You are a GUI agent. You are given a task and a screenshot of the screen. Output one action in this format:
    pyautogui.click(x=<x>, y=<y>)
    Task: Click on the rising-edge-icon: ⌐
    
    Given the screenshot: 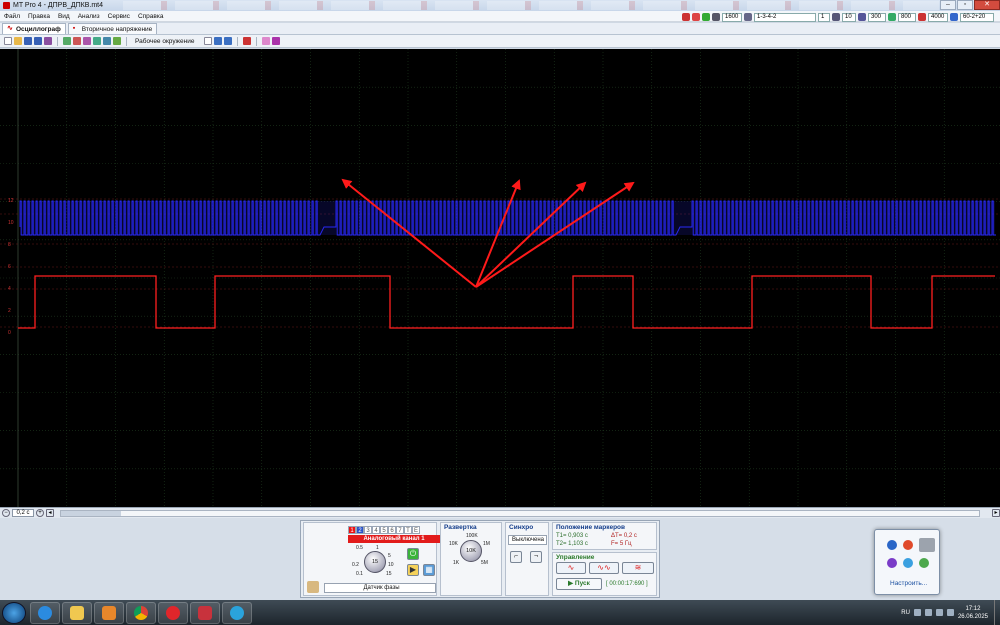 What is the action you would take?
    pyautogui.click(x=516, y=557)
    